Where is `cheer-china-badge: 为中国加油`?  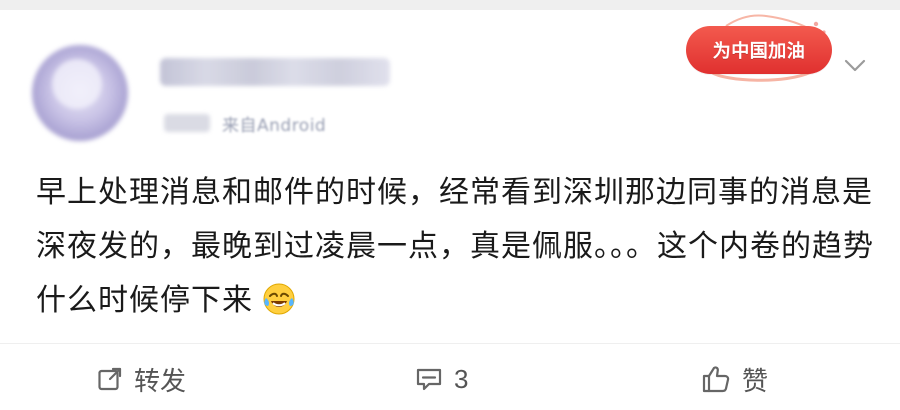
cheer-china-badge: 为中国加油 is located at coordinates (760, 48).